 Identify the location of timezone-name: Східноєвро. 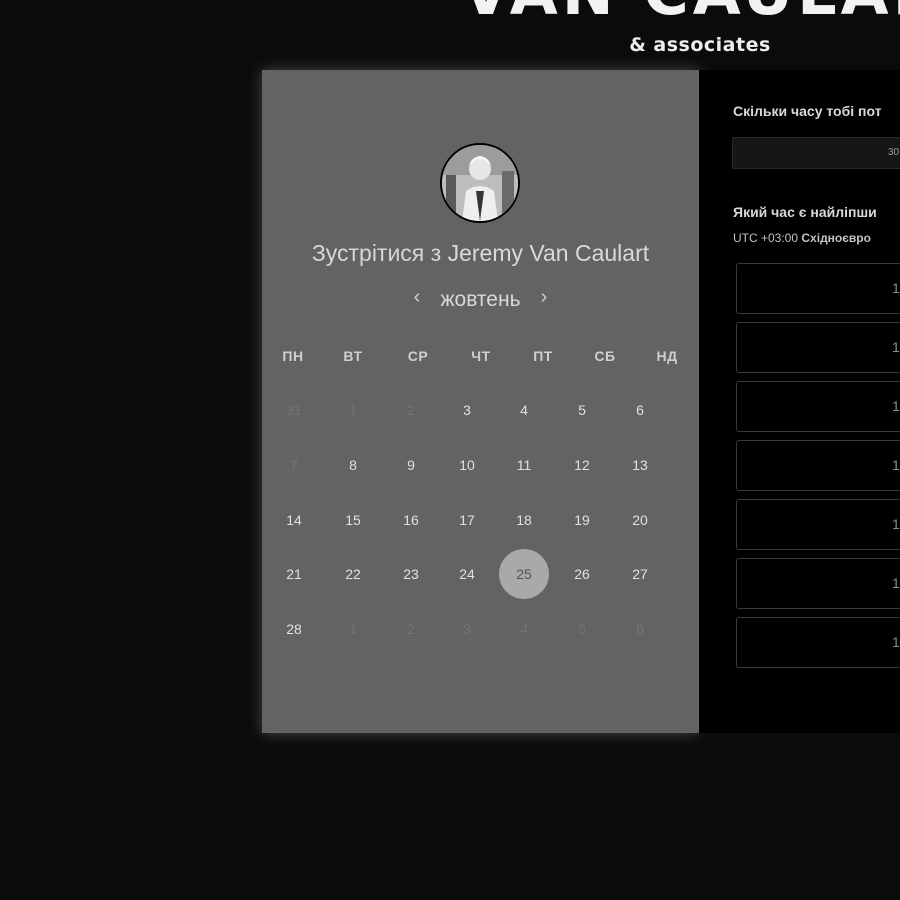
(836, 238).